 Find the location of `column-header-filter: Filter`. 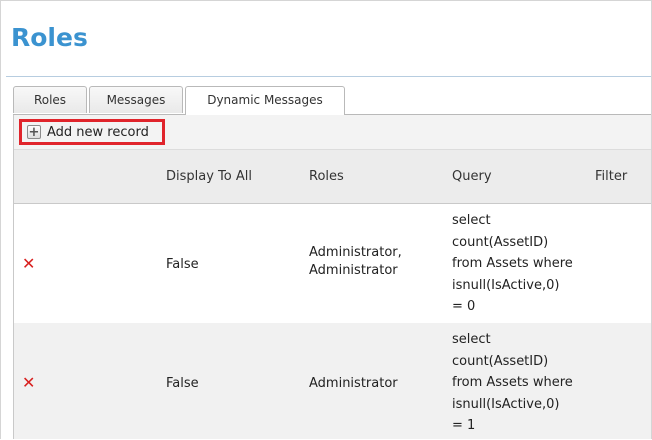

column-header-filter: Filter is located at coordinates (611, 176).